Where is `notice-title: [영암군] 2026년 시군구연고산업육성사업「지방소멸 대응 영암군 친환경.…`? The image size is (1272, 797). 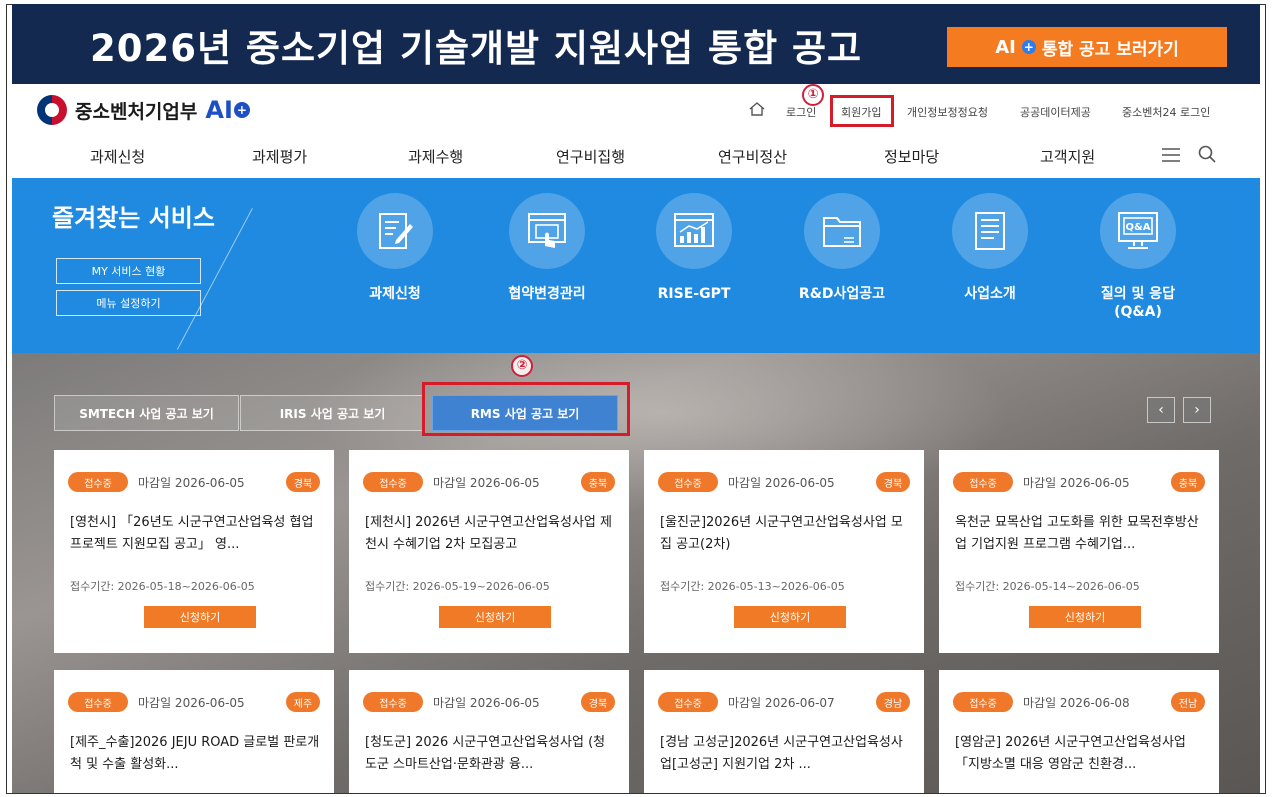
notice-title: [영암군] 2026년 시군구연고산업육성사업「지방소멸 대응 영암군 친환경.… is located at coordinates (1080, 754).